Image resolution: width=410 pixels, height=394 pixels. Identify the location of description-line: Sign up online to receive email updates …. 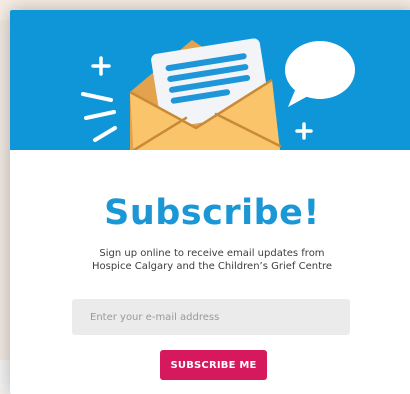
(212, 253).